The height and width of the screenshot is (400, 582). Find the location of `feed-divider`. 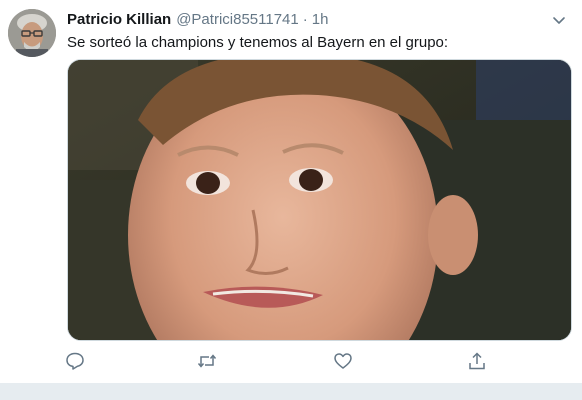

feed-divider is located at coordinates (291, 391).